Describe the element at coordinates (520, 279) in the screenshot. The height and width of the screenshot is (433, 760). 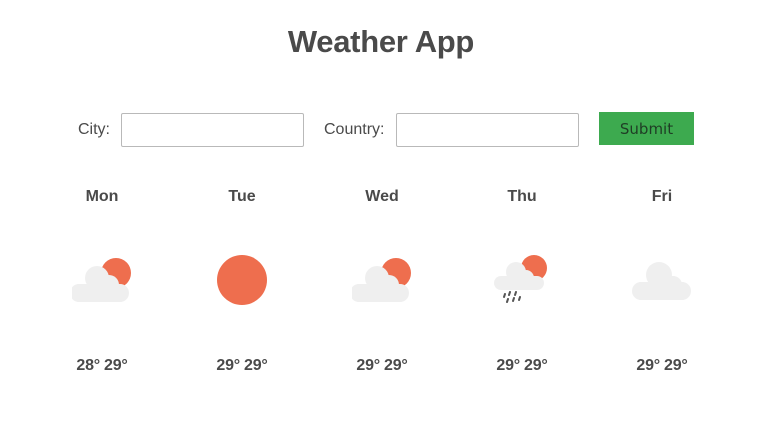
I see `rain-sun-icon` at that location.